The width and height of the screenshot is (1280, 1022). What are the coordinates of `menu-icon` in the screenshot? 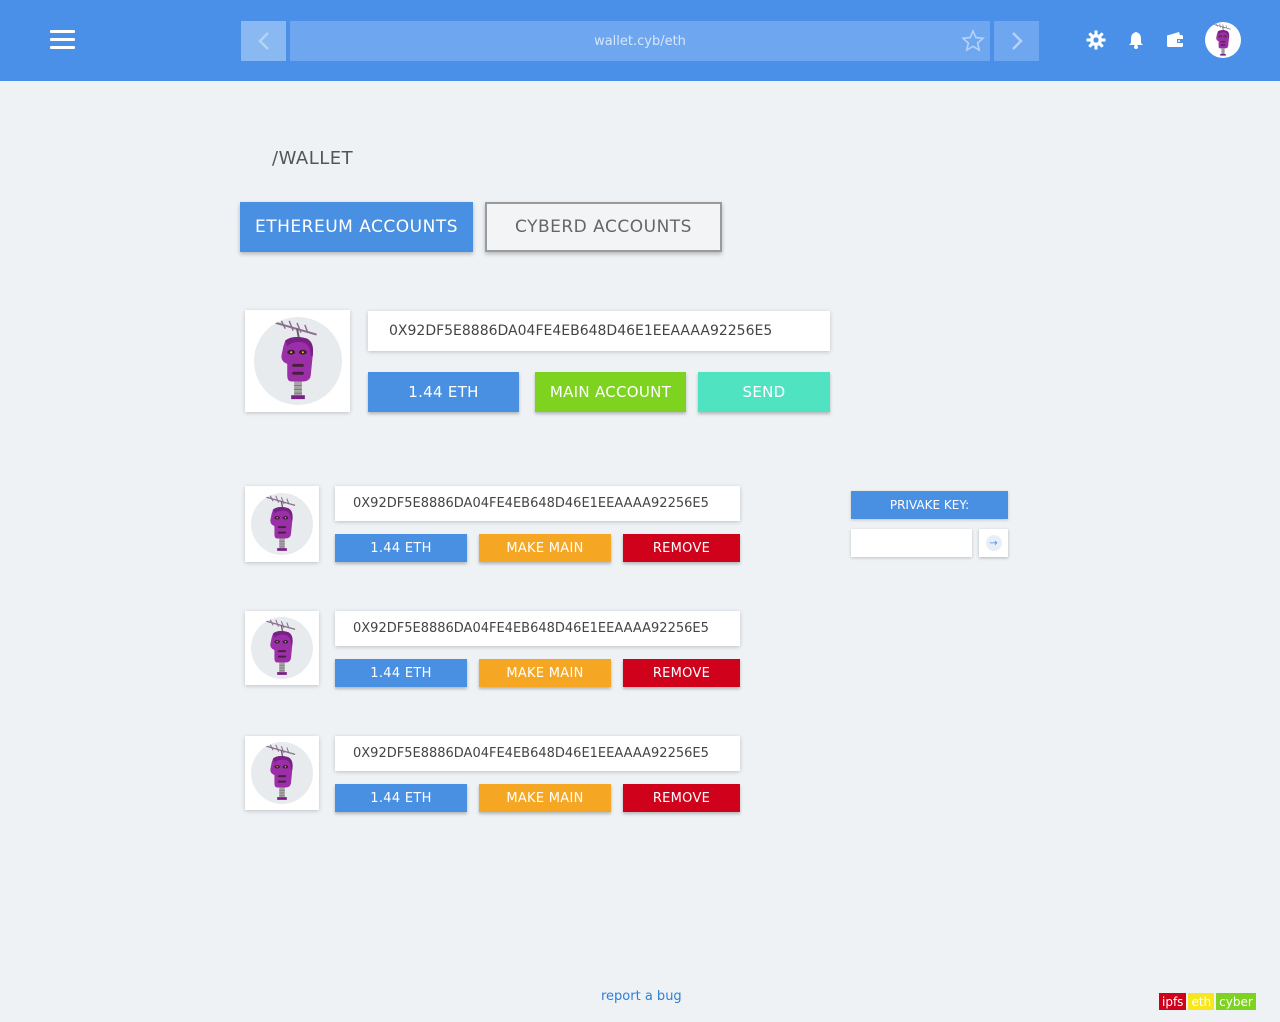 It's located at (62, 40).